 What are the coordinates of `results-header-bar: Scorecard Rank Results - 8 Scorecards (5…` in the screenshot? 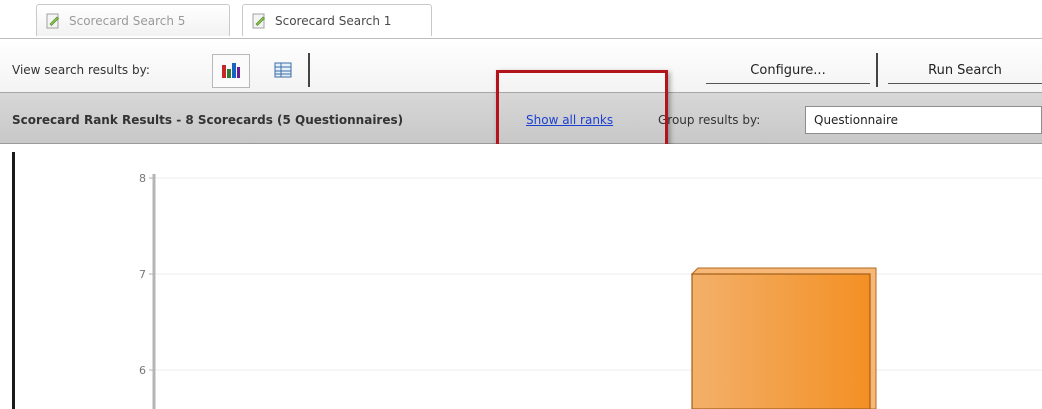 It's located at (521, 118).